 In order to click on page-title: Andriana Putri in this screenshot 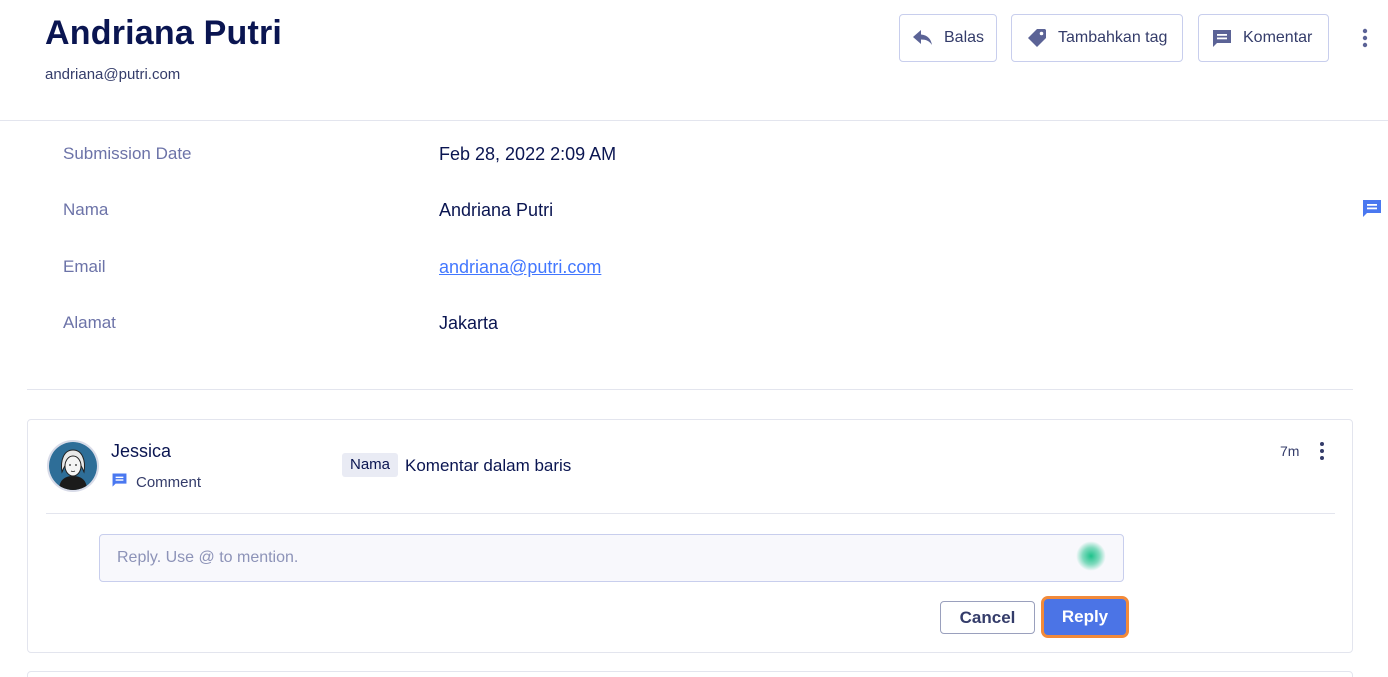, I will do `click(164, 33)`.